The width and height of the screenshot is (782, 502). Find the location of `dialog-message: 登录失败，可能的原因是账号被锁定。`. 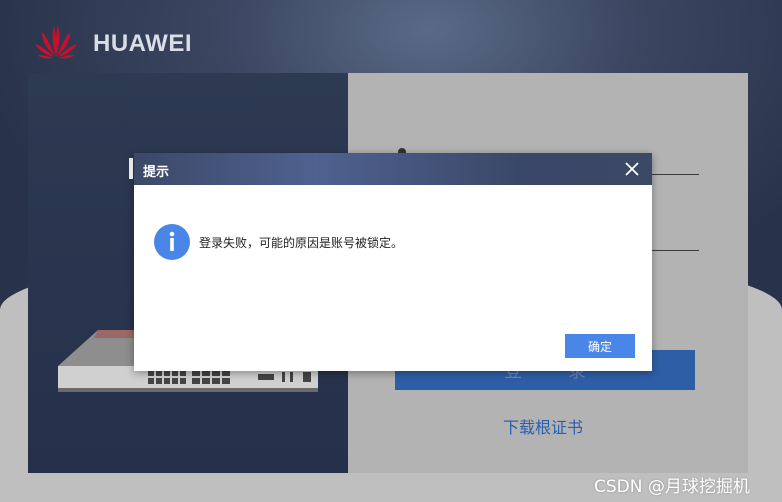

dialog-message: 登录失败，可能的原因是账号被锁定。 is located at coordinates (301, 243).